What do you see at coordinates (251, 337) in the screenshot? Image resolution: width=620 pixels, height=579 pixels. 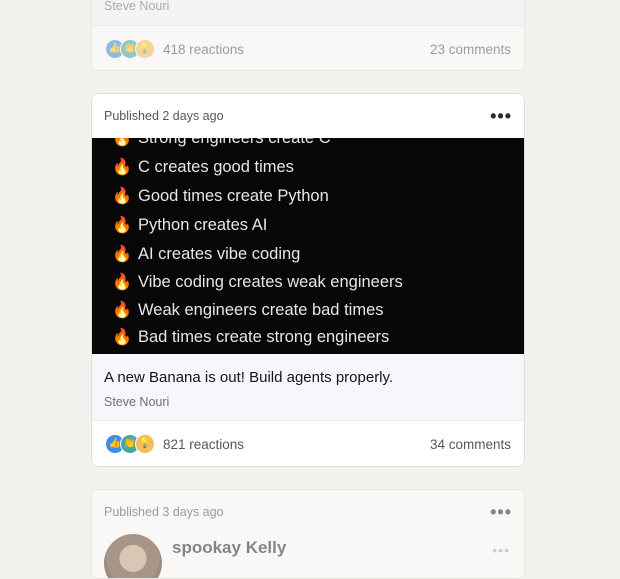 I see `media-line: 🔥 Bad times create strong engineers` at bounding box center [251, 337].